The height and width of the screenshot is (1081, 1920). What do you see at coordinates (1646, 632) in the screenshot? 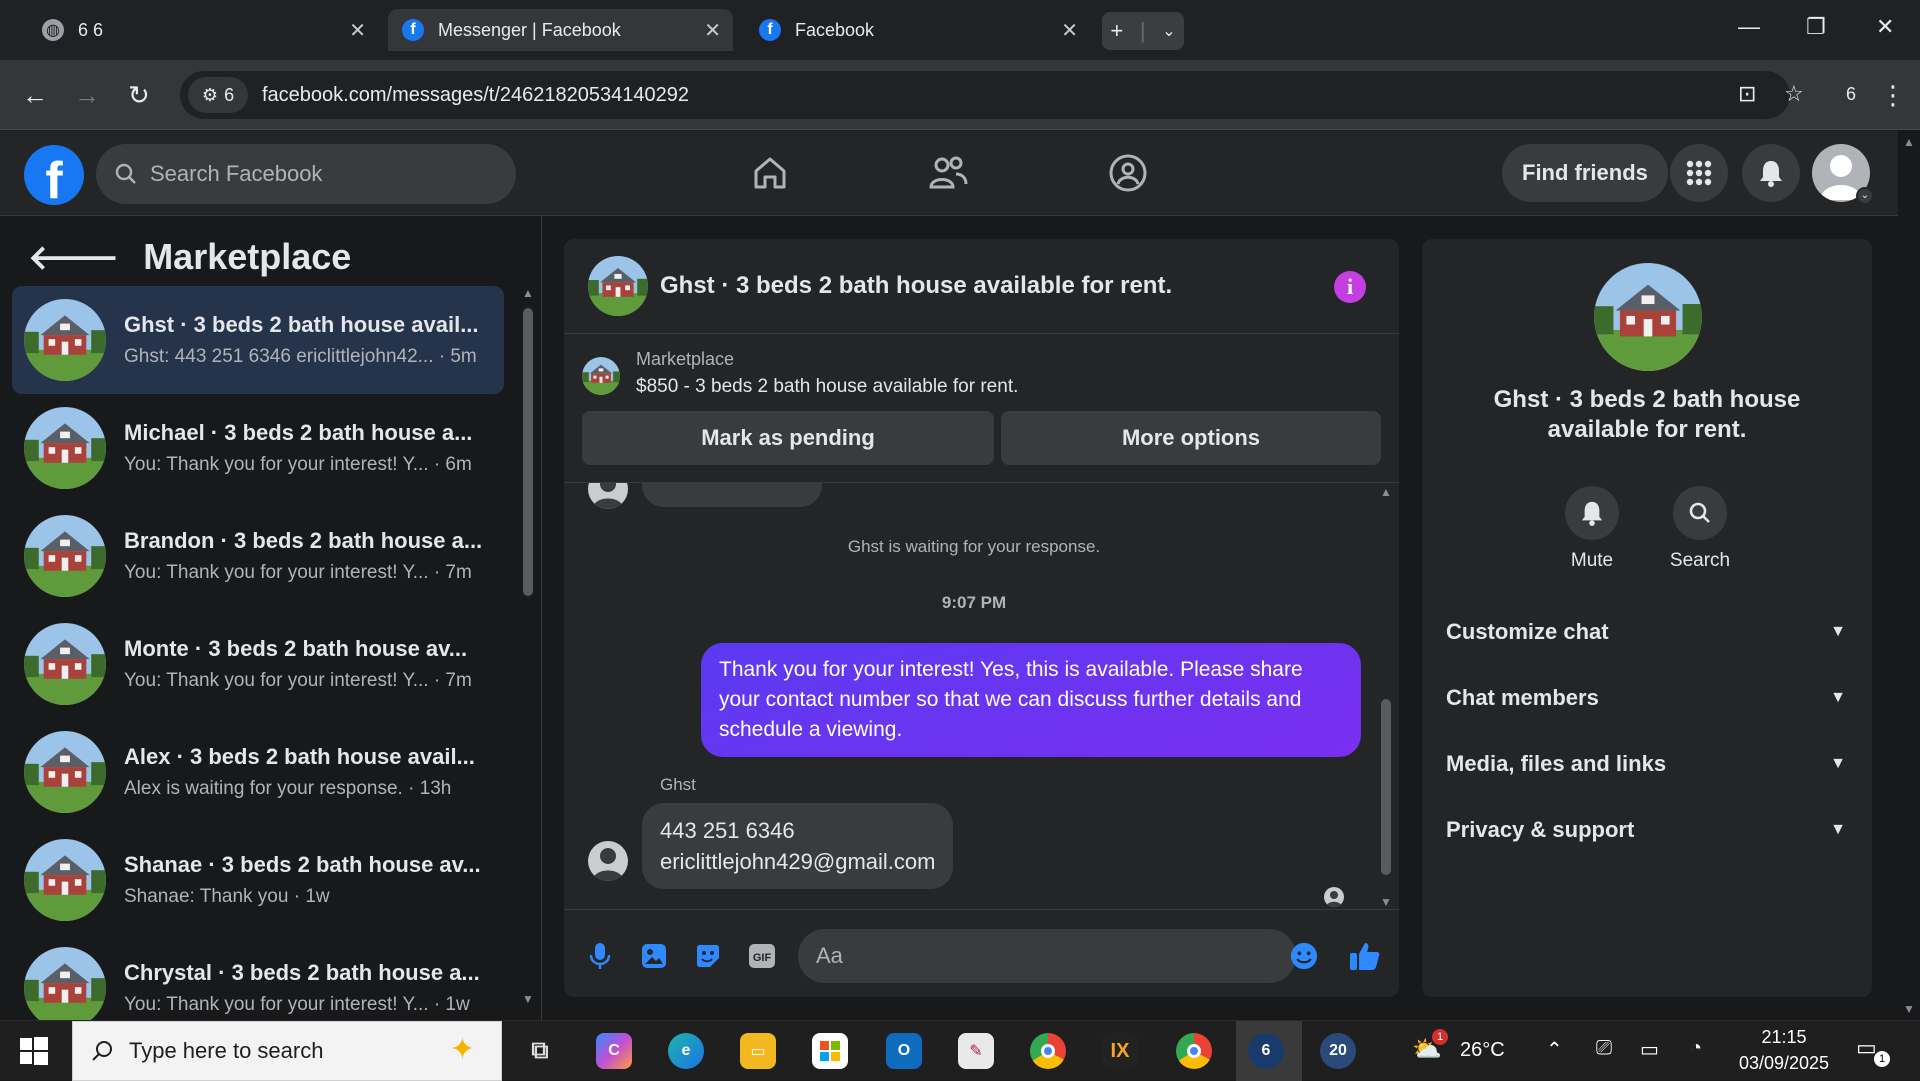
I see `customize-chat-section: Customize chat ▼` at bounding box center [1646, 632].